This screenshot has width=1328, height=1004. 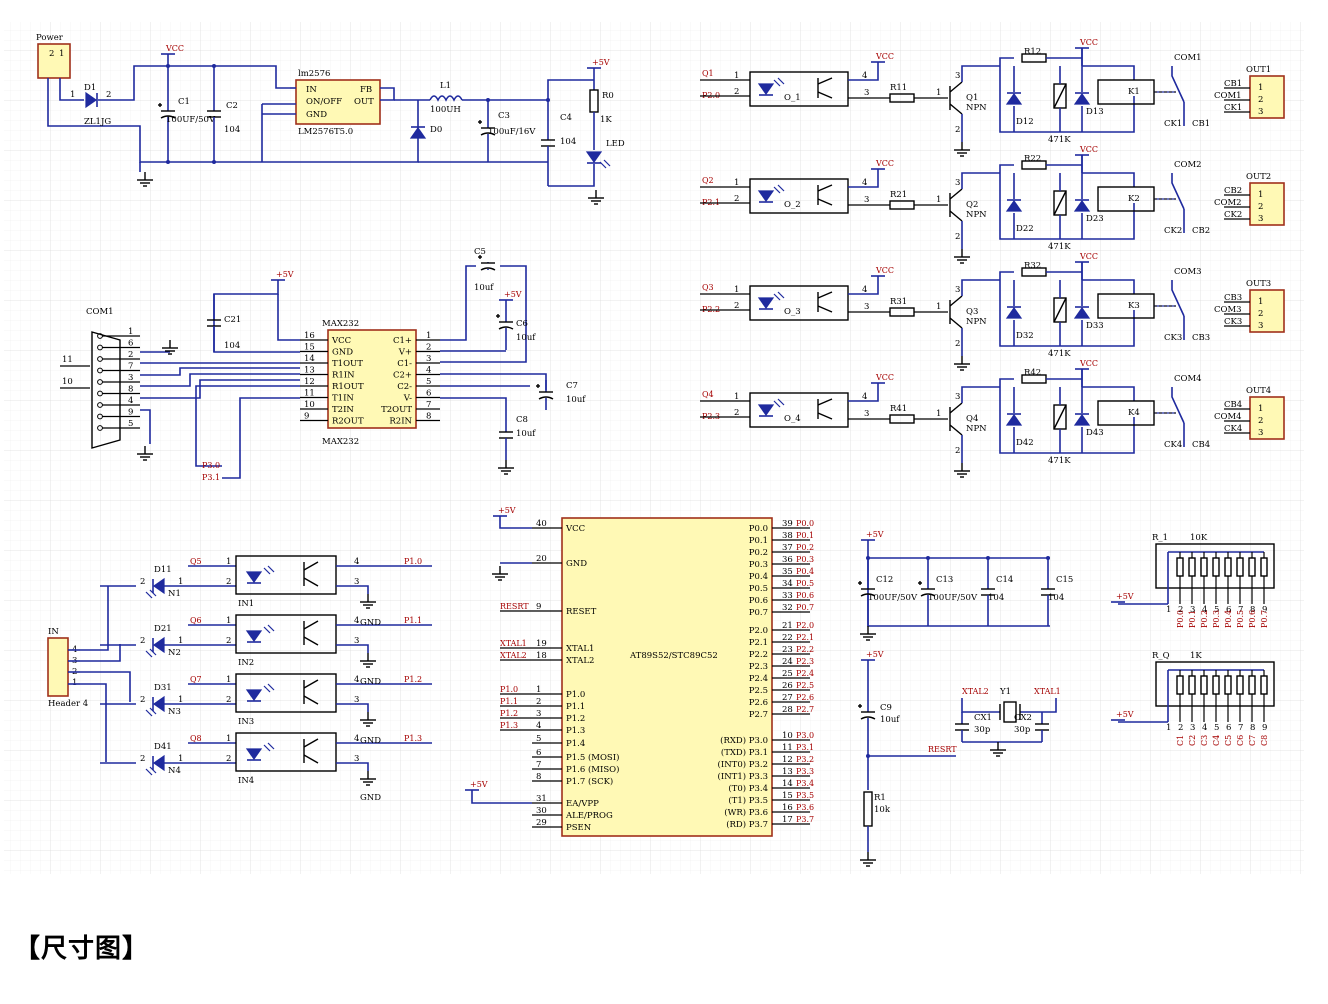 What do you see at coordinates (436, 130) in the screenshot?
I see `d0-label: D0` at bounding box center [436, 130].